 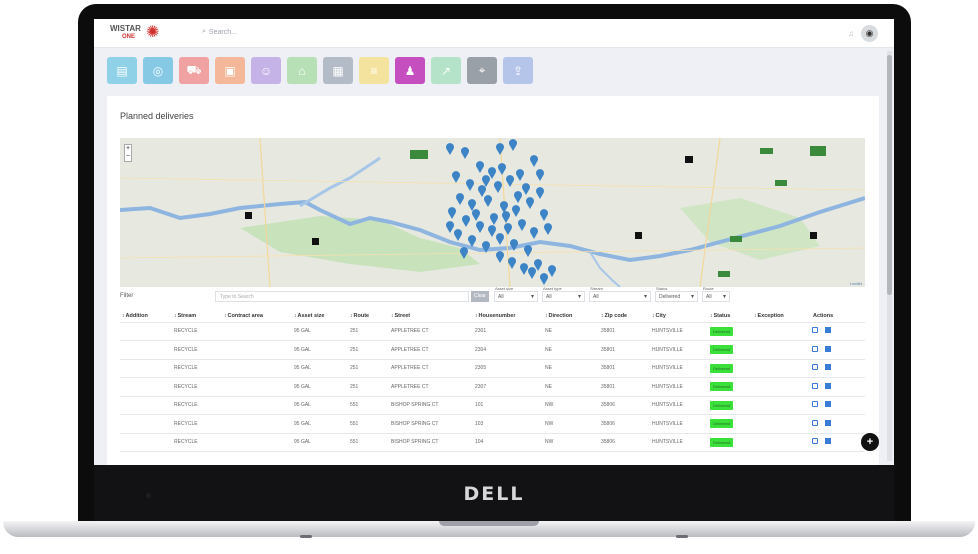 I want to click on status-badge: Delivered, so click(x=721, y=350).